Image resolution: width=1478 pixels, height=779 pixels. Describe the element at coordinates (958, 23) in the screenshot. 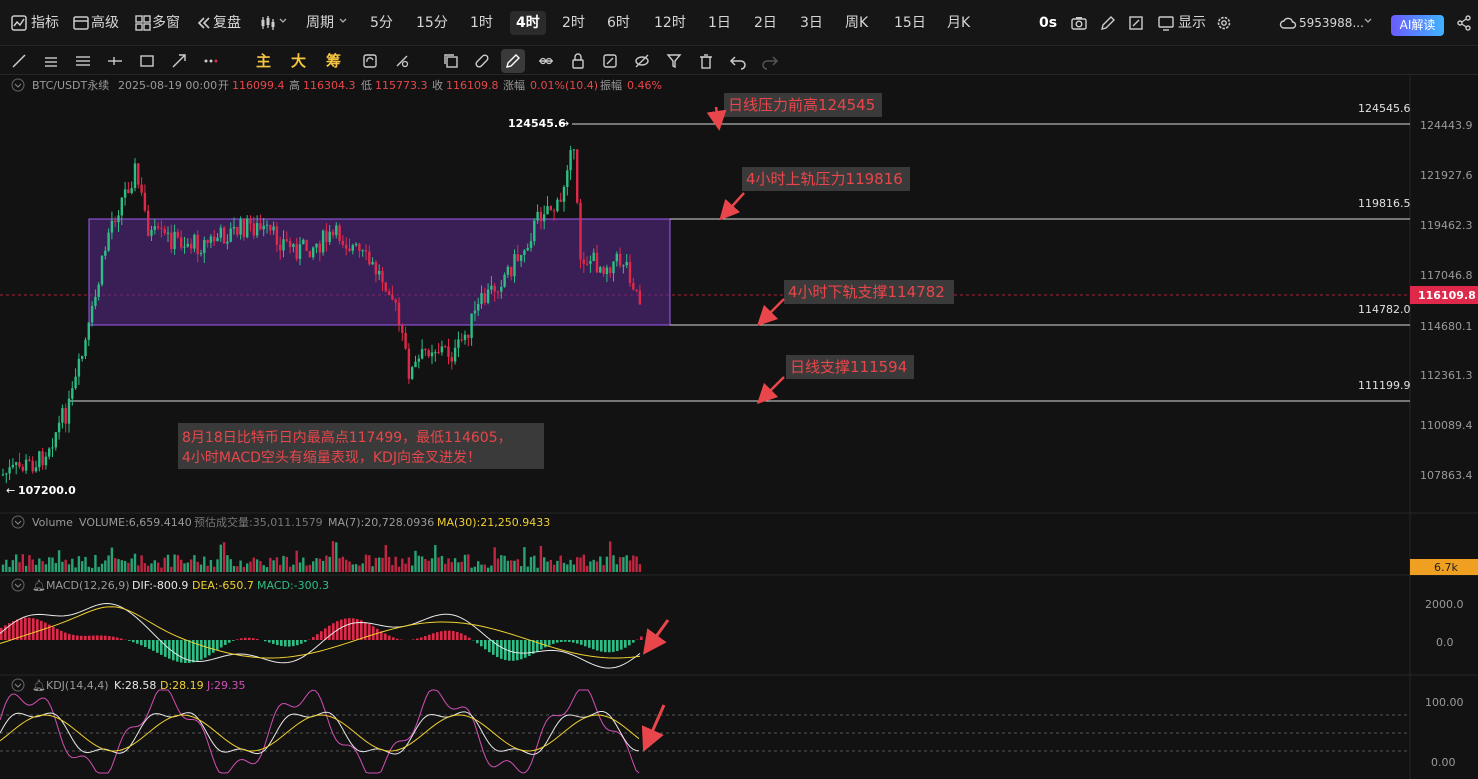

I see `interval-month: 月K` at that location.